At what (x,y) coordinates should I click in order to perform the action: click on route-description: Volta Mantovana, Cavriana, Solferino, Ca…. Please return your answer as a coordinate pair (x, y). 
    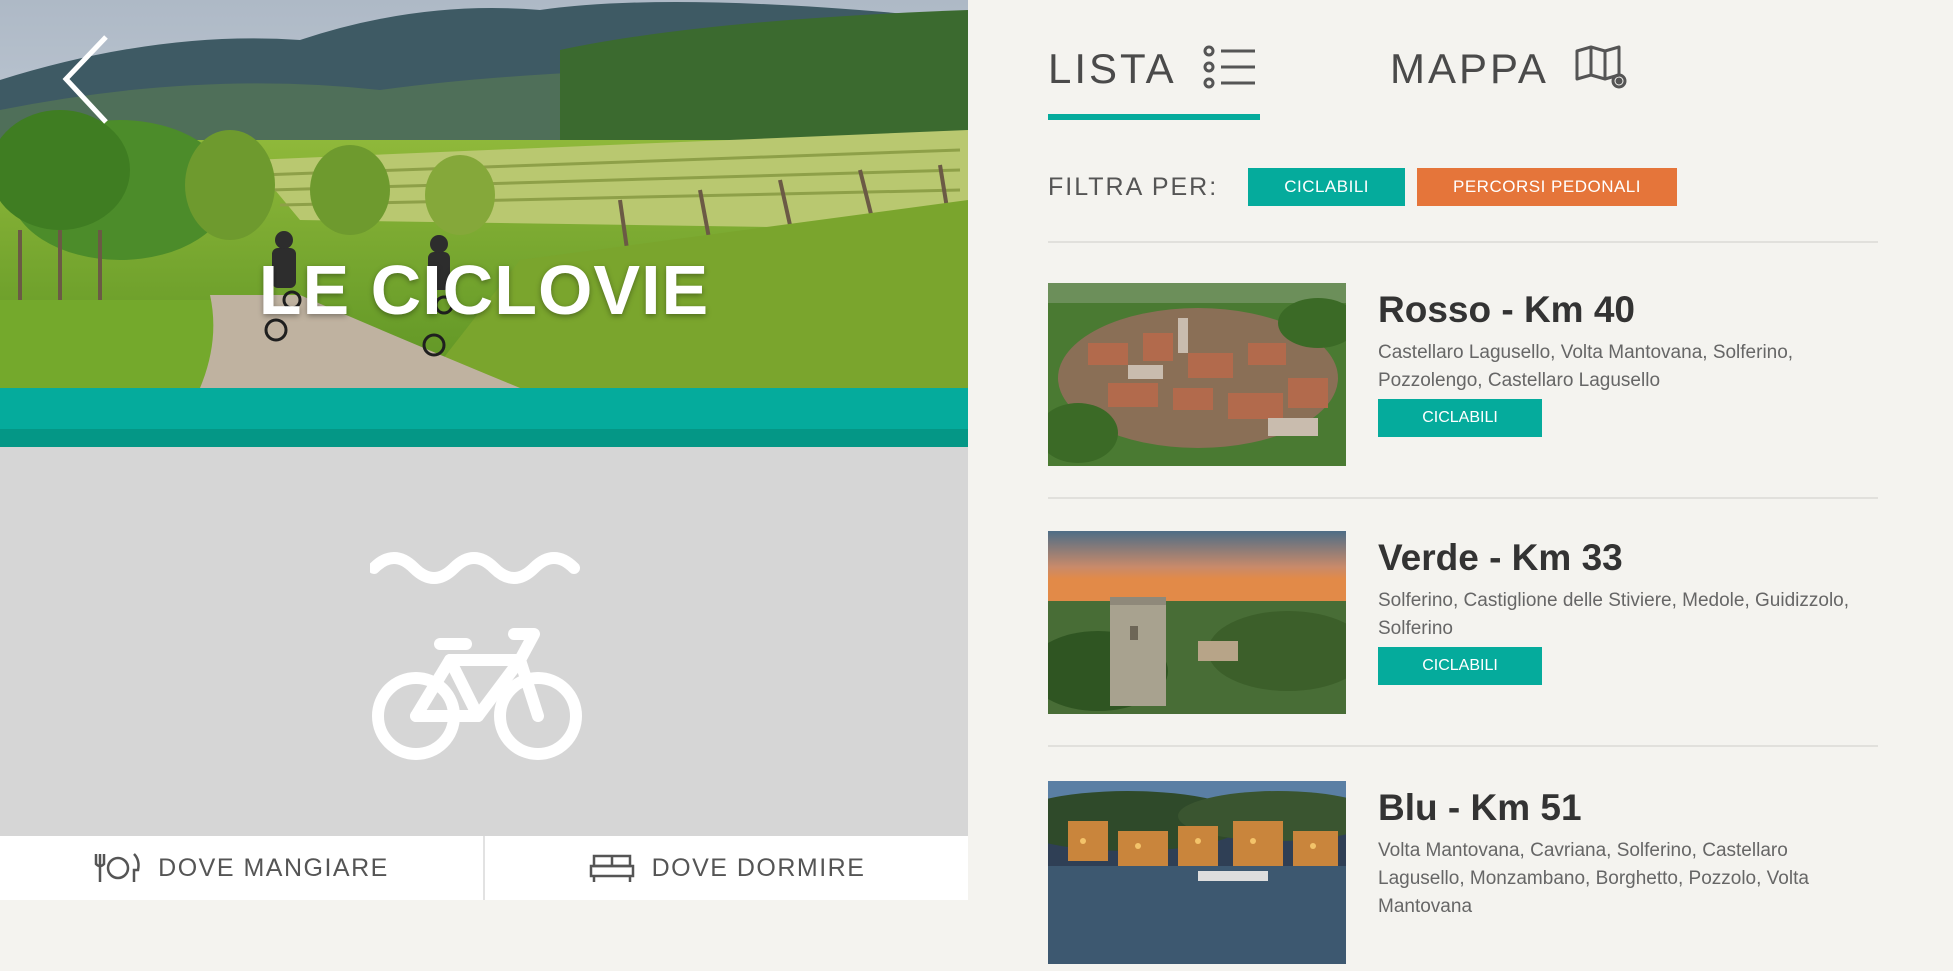
    Looking at the image, I should click on (1593, 878).